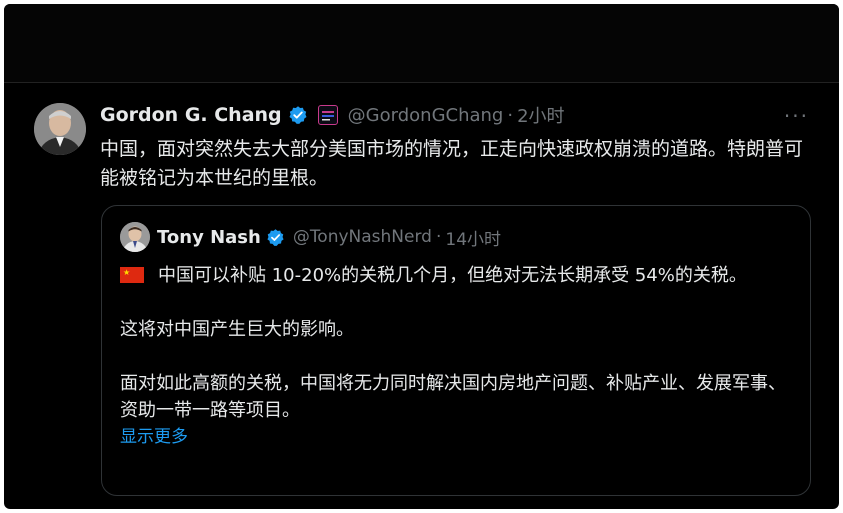 This screenshot has height=513, width=843. What do you see at coordinates (362, 237) in the screenshot?
I see `quoted-author-handle: @TonyNashNerd` at bounding box center [362, 237].